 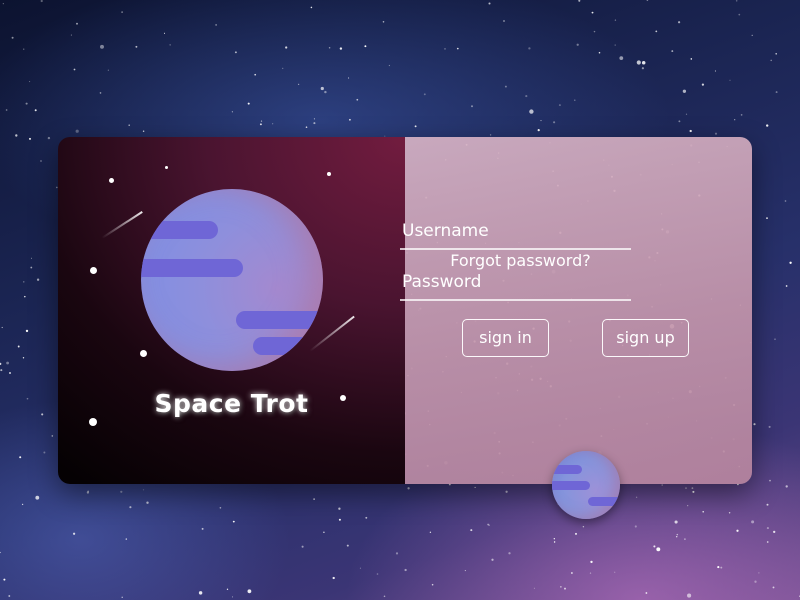 I want to click on password-field: Password, so click(x=517, y=287).